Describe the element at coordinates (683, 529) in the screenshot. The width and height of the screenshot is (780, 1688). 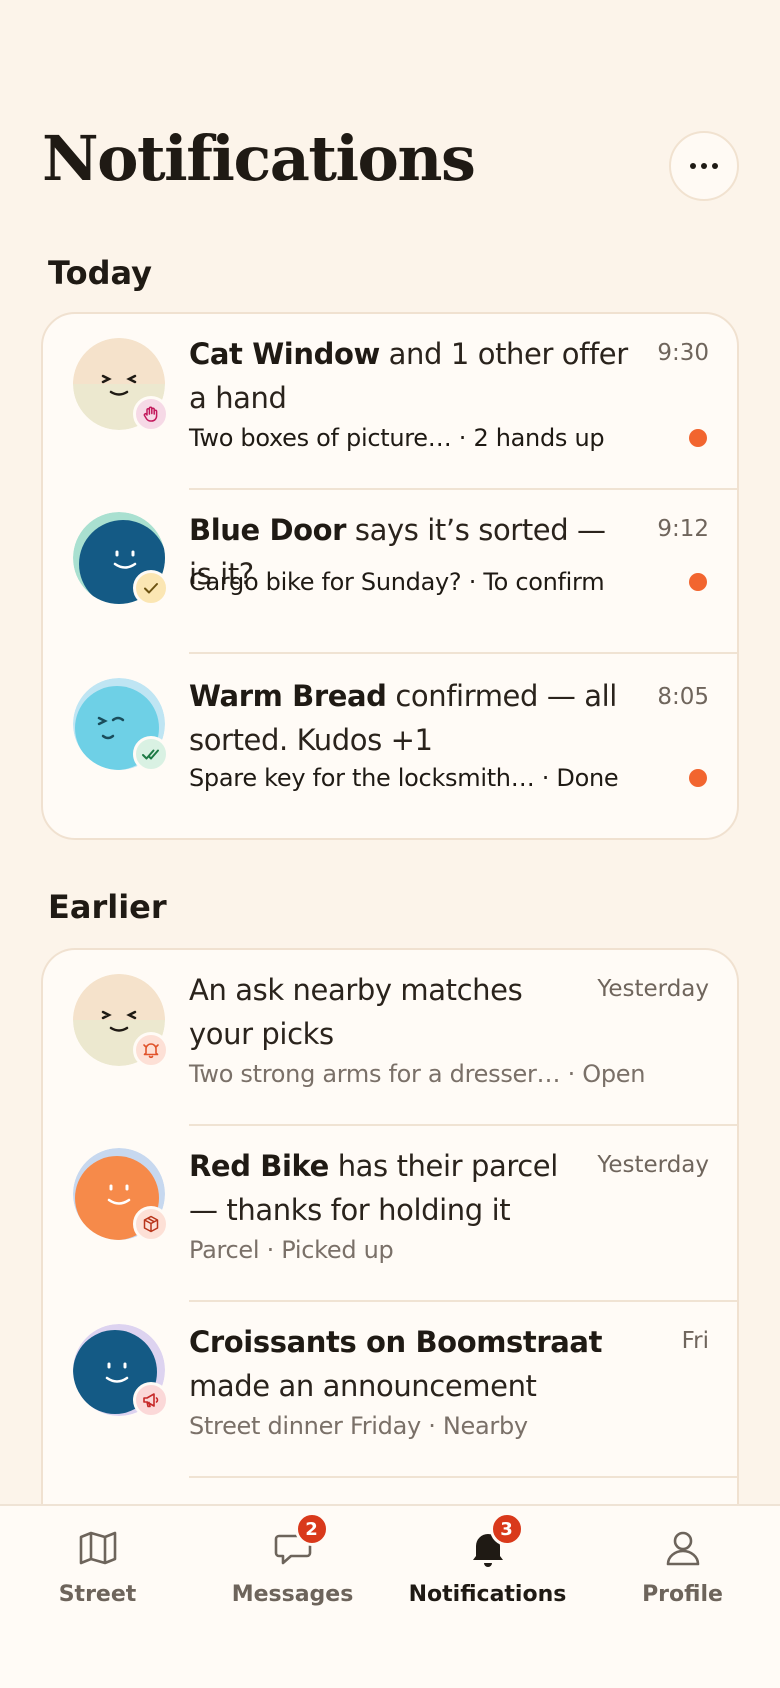
I see `notification-time: 9:12` at that location.